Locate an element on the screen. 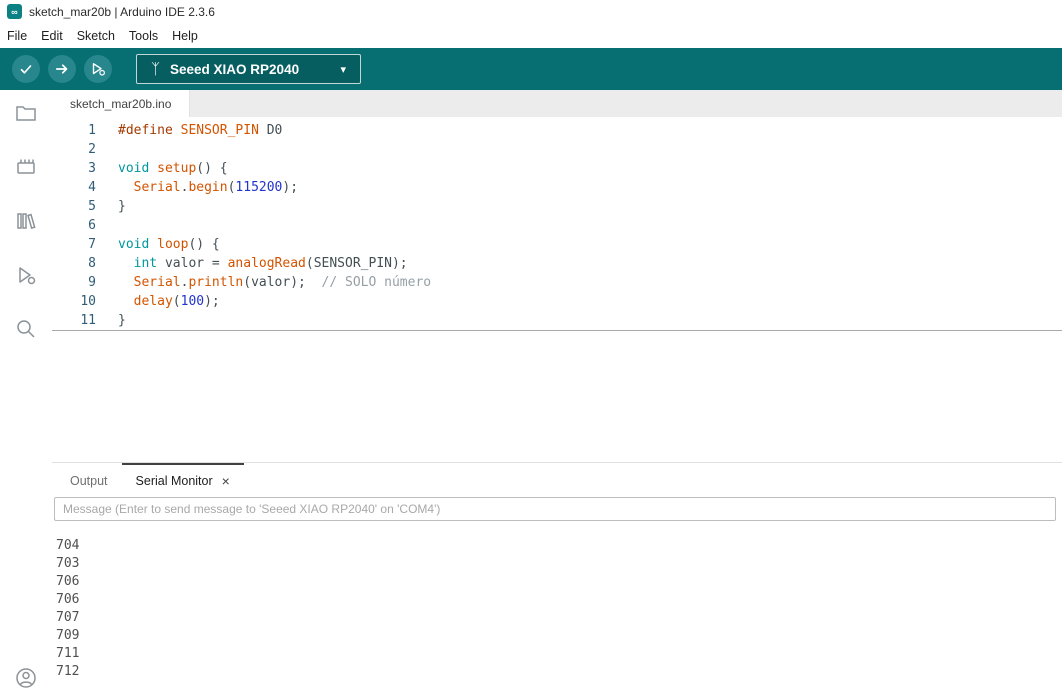 This screenshot has width=1062, height=697. library-manager-icon is located at coordinates (26, 221).